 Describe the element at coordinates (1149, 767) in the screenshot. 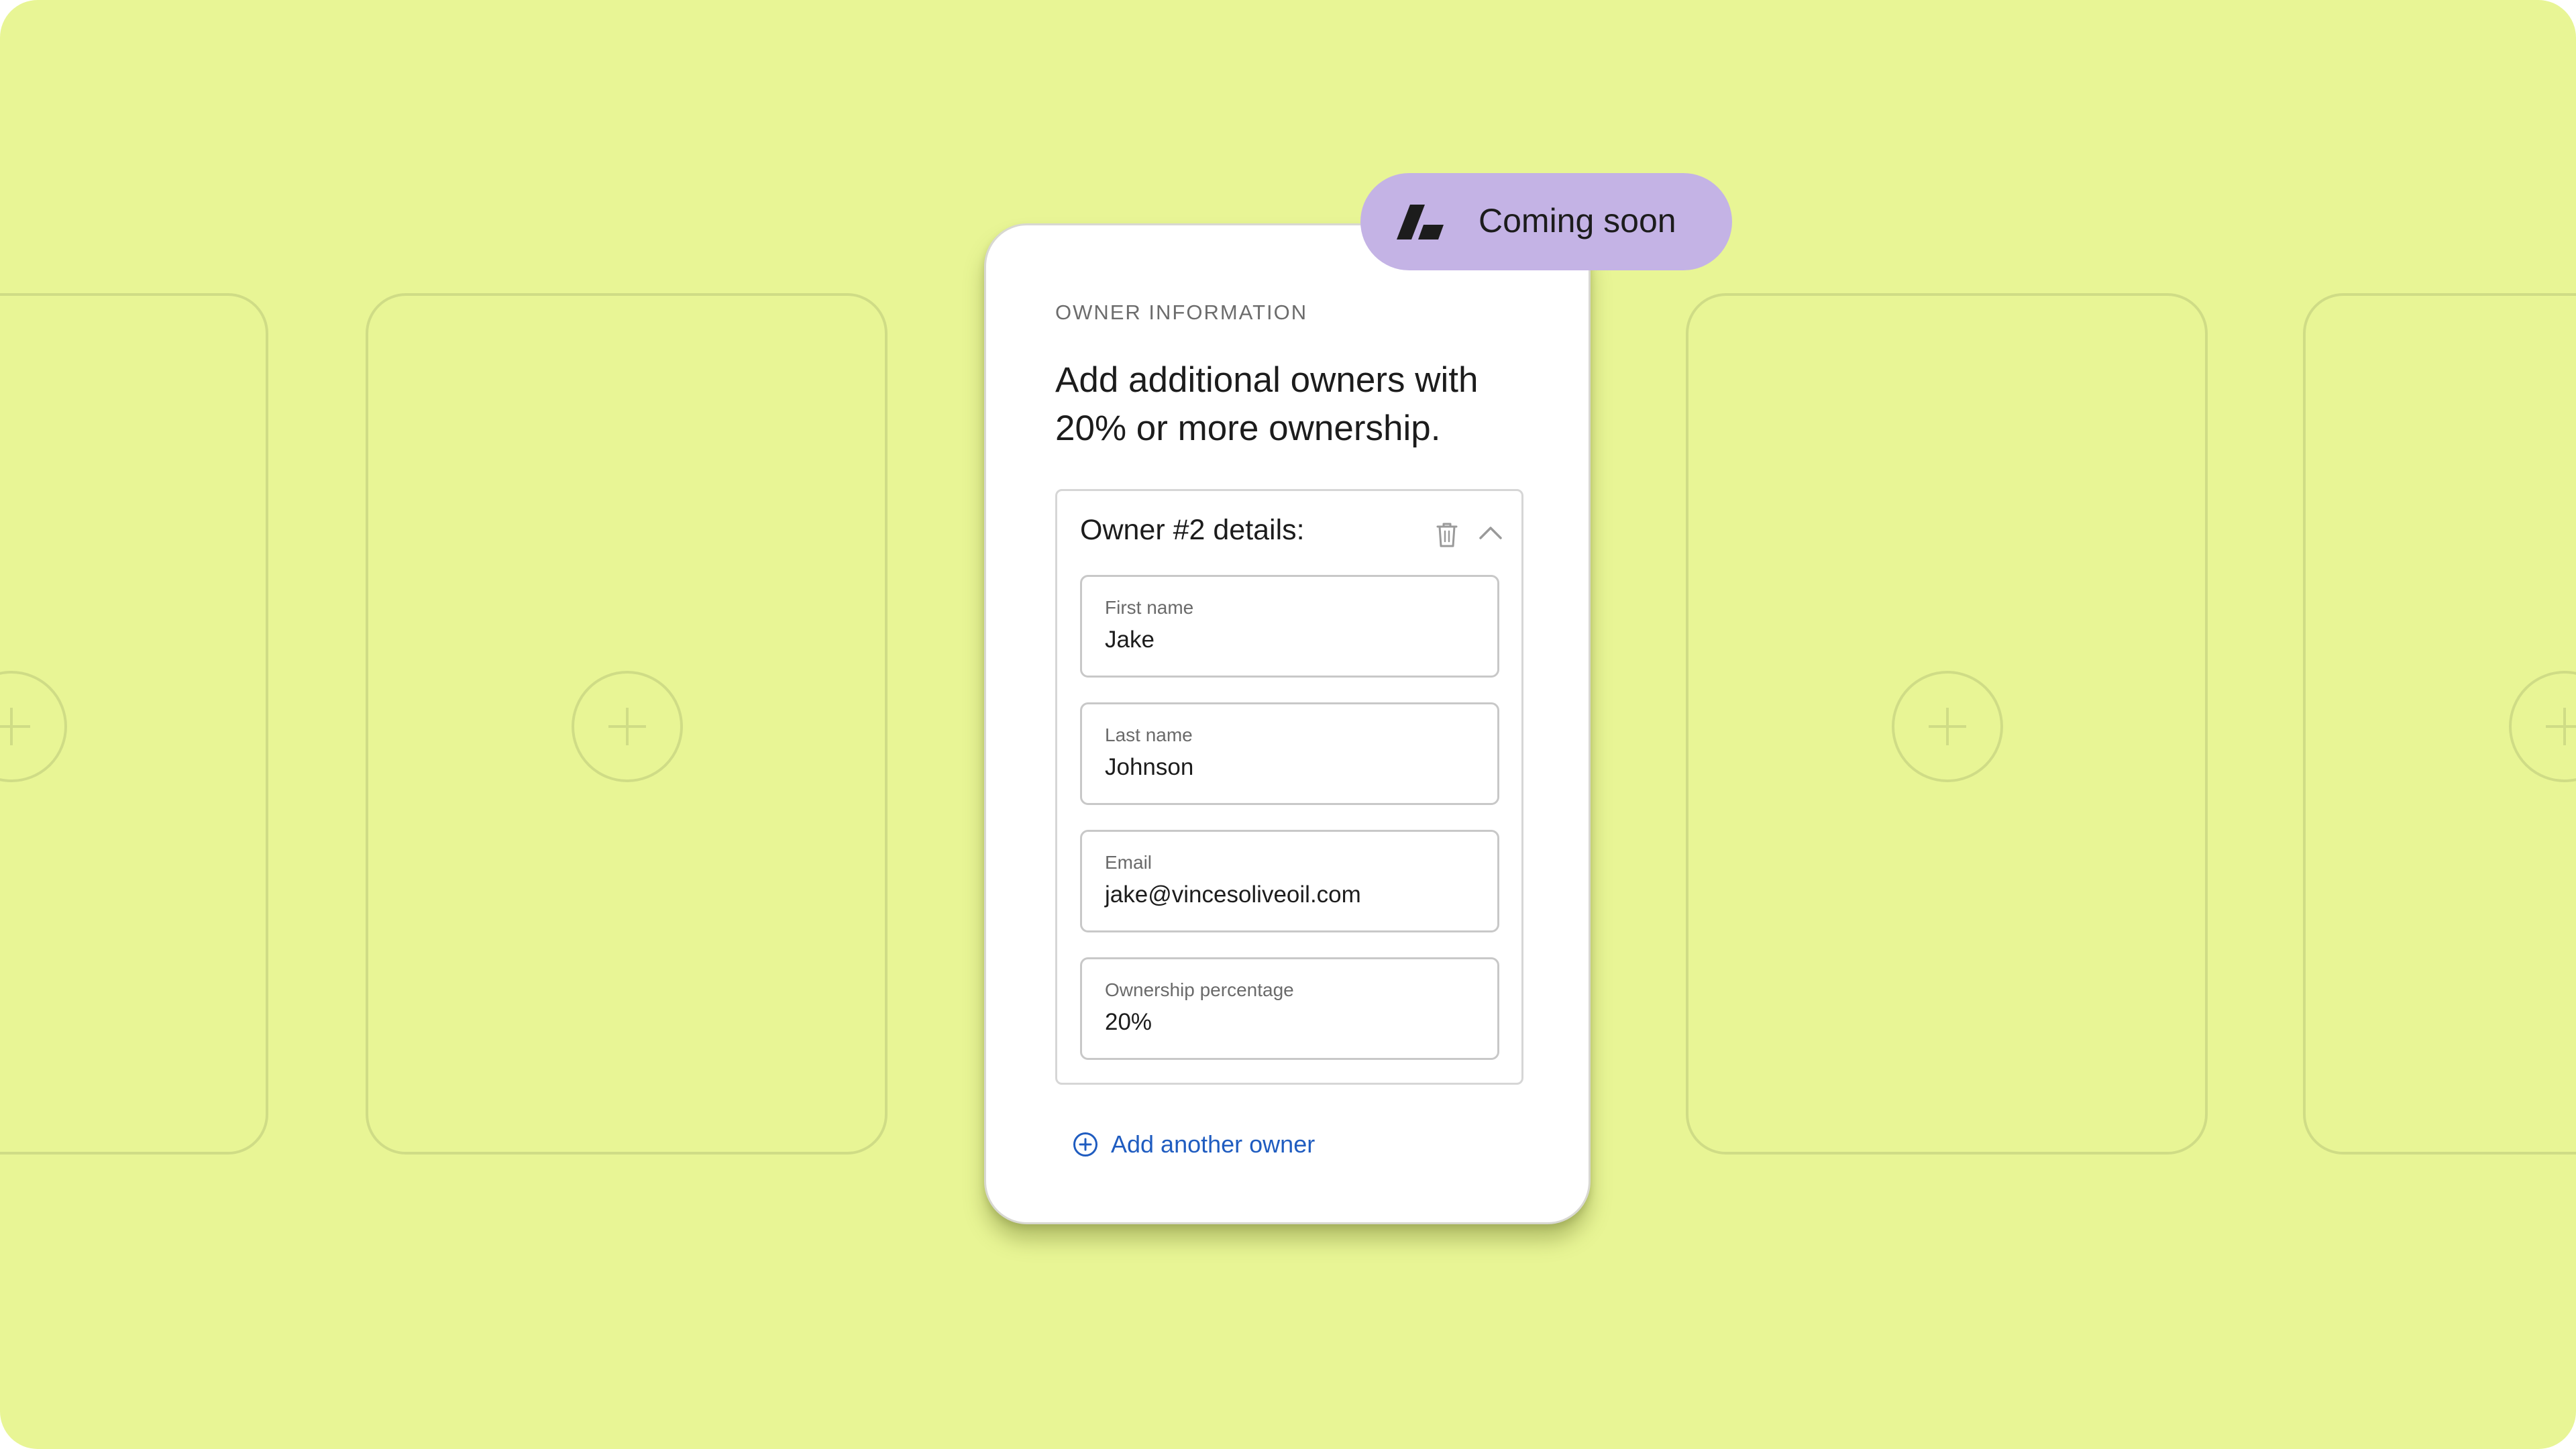

I see `field-value: Johnson` at that location.